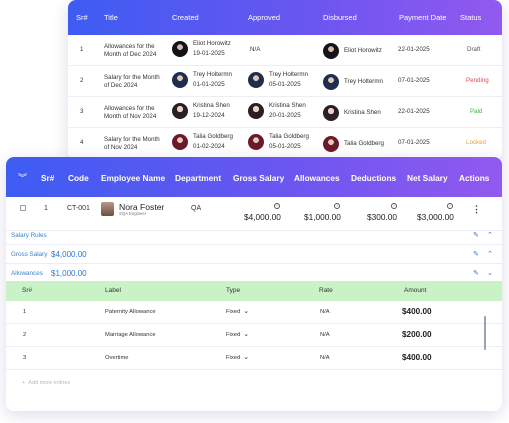 The height and width of the screenshot is (423, 509). I want to click on created-by: Eliot Horowitz 19-01-2025, so click(201, 49).